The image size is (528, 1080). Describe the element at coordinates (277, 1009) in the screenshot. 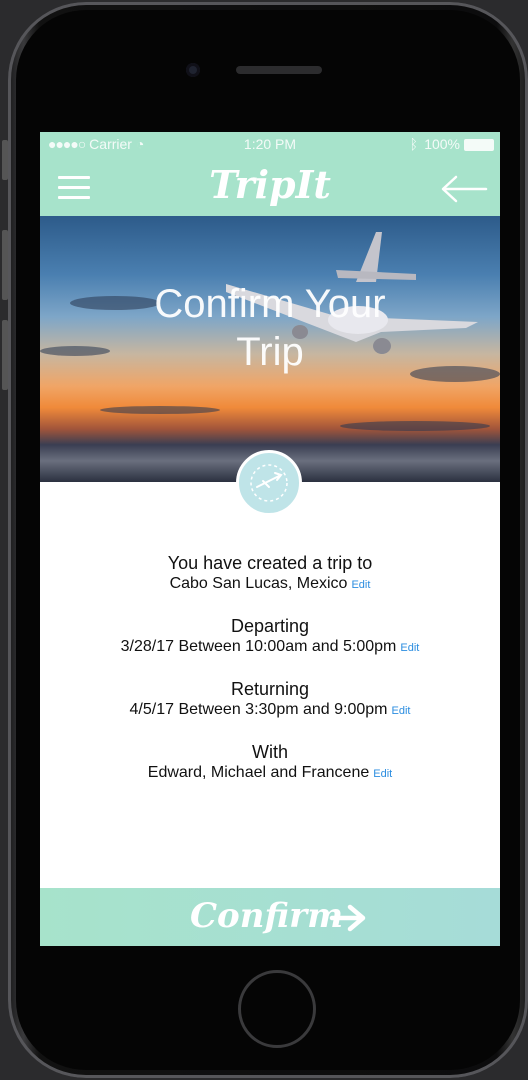

I see `home-button` at that location.